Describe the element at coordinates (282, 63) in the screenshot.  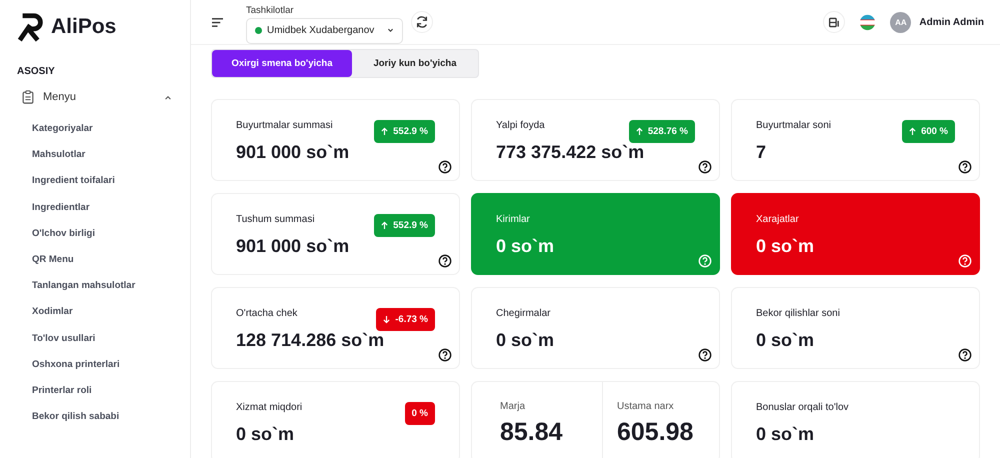
I see `tab: Oxirgi smena bo'yicha` at that location.